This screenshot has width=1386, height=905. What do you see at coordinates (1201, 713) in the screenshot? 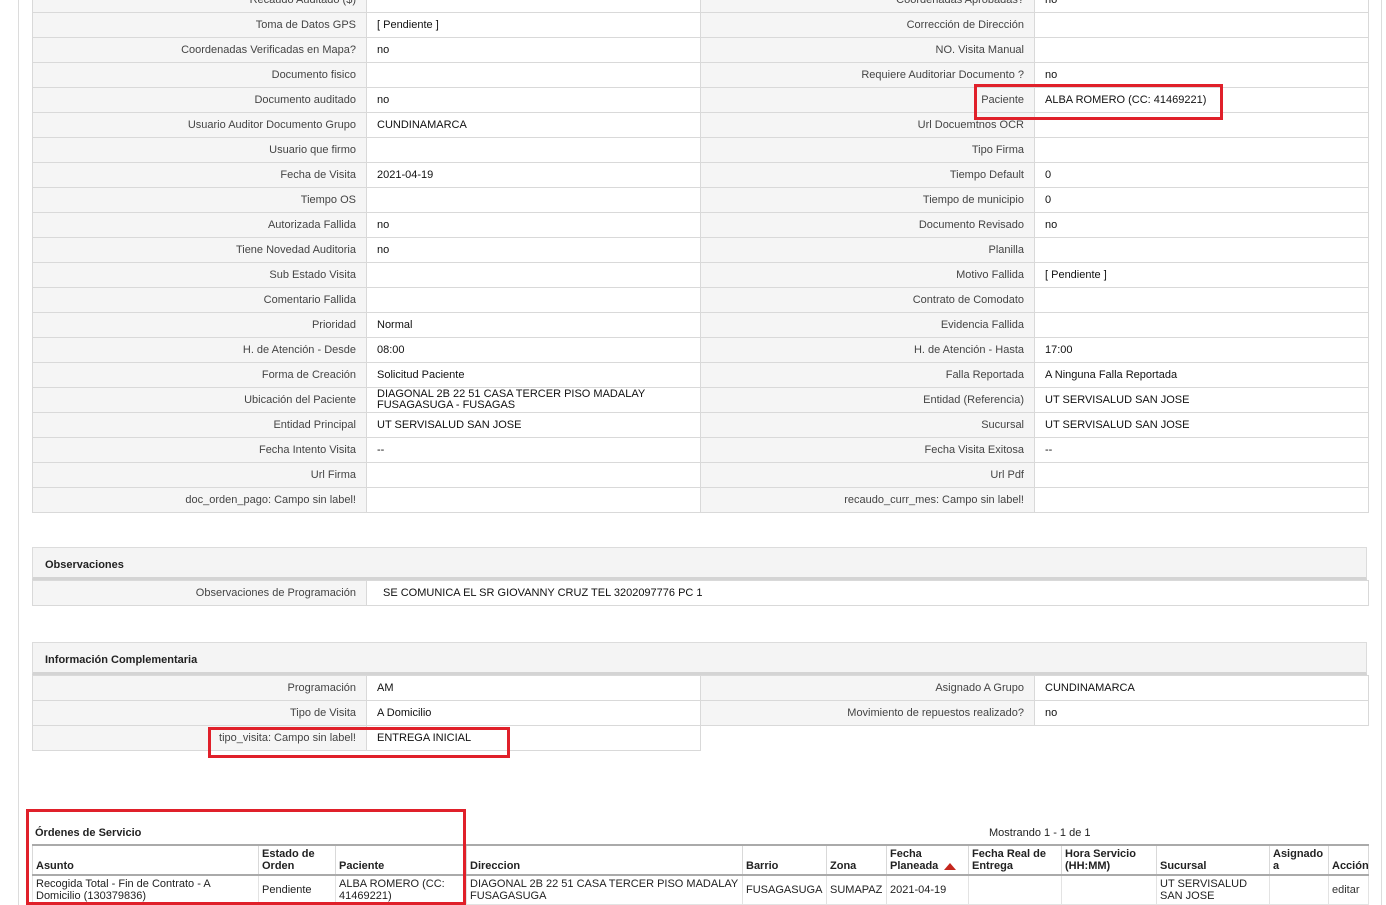
I see `movimiento-repuestos-value: no` at bounding box center [1201, 713].